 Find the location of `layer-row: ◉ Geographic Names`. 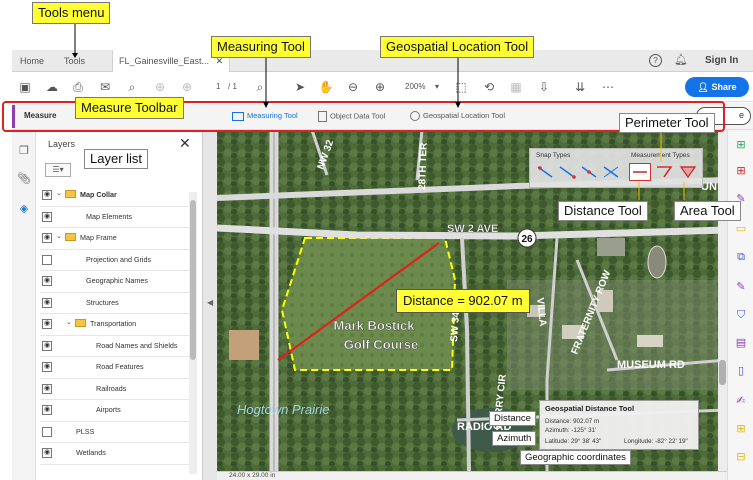

layer-row: ◉ Geographic Names is located at coordinates (115, 282).